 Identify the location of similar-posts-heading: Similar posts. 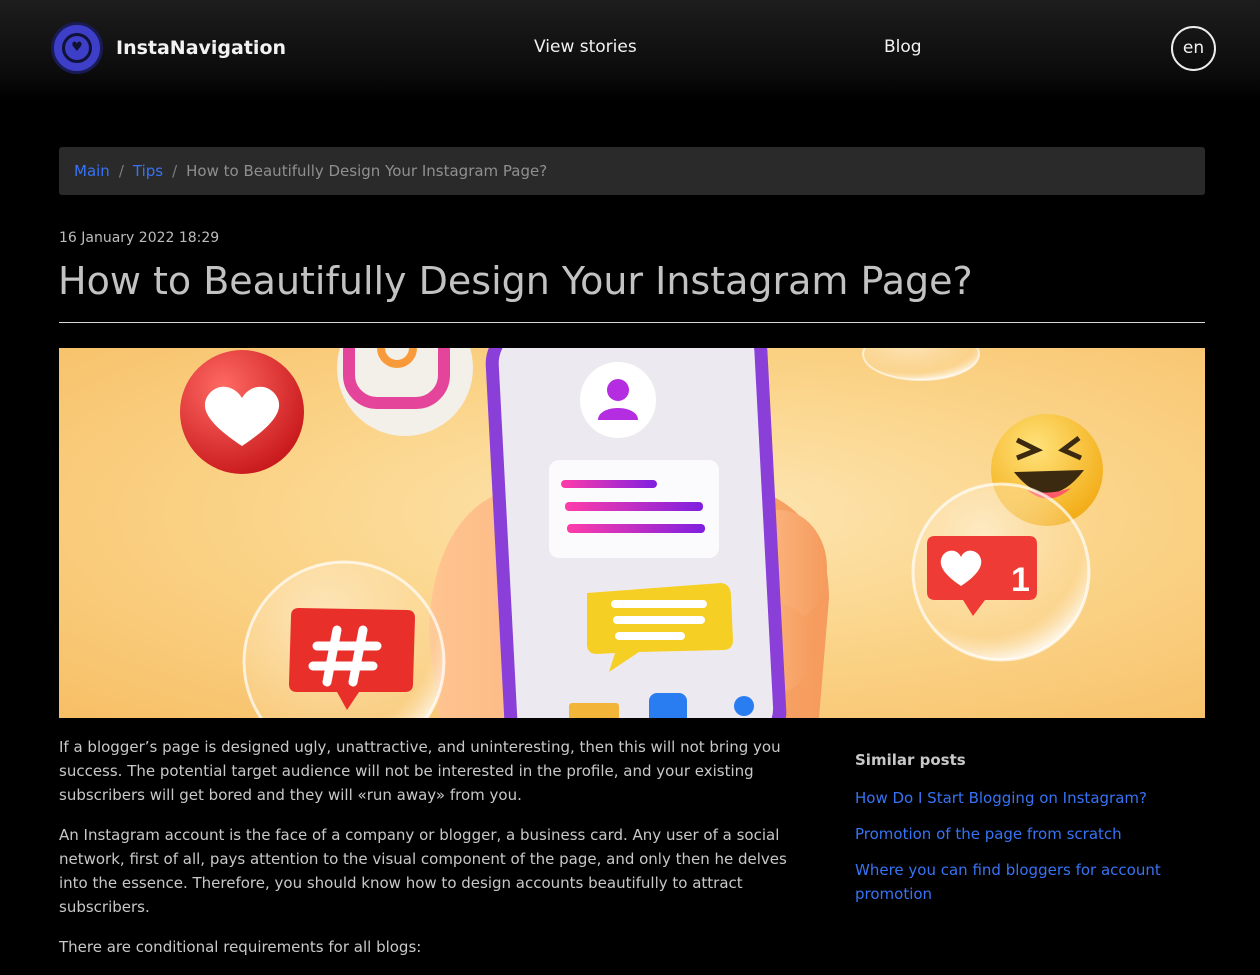
(910, 760).